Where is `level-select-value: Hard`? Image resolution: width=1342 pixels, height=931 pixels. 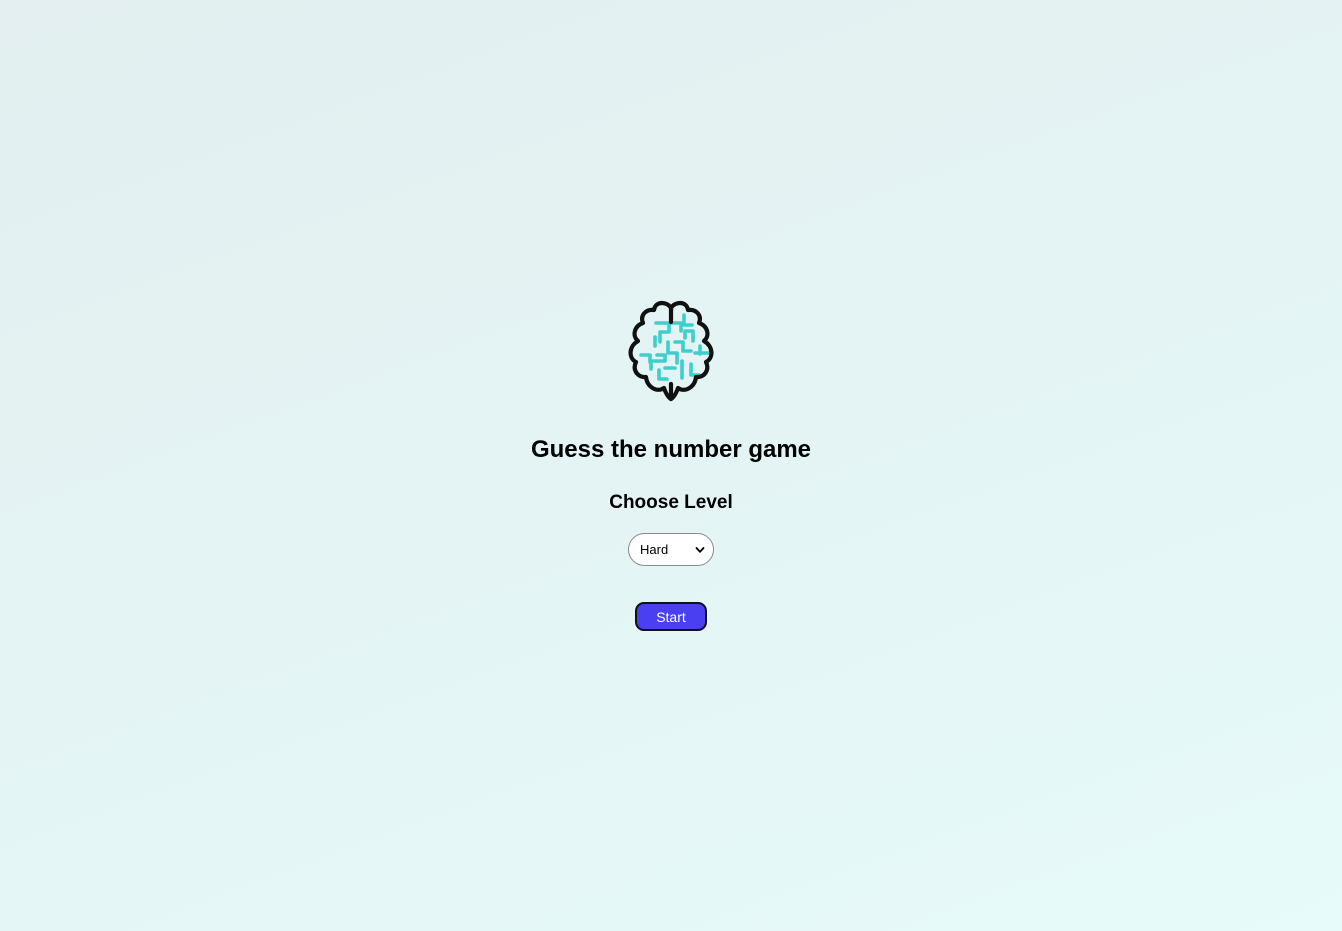
level-select-value: Hard is located at coordinates (654, 549).